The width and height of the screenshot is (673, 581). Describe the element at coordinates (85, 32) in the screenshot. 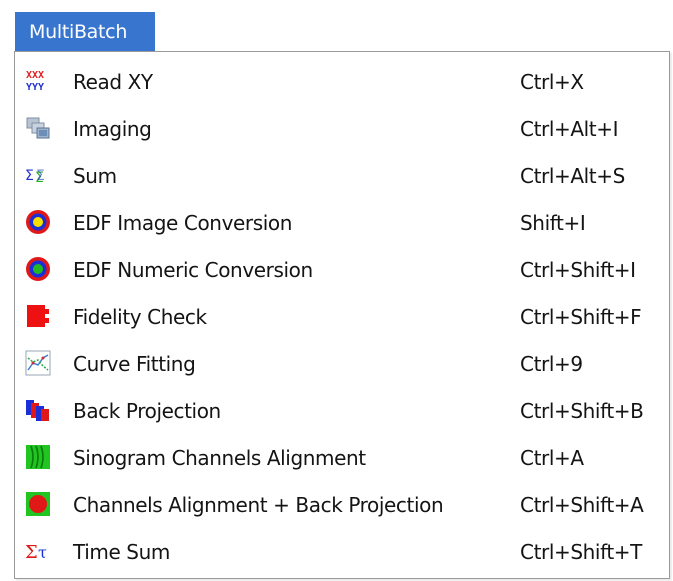

I see `menu-multibatch: MultiBatch` at that location.